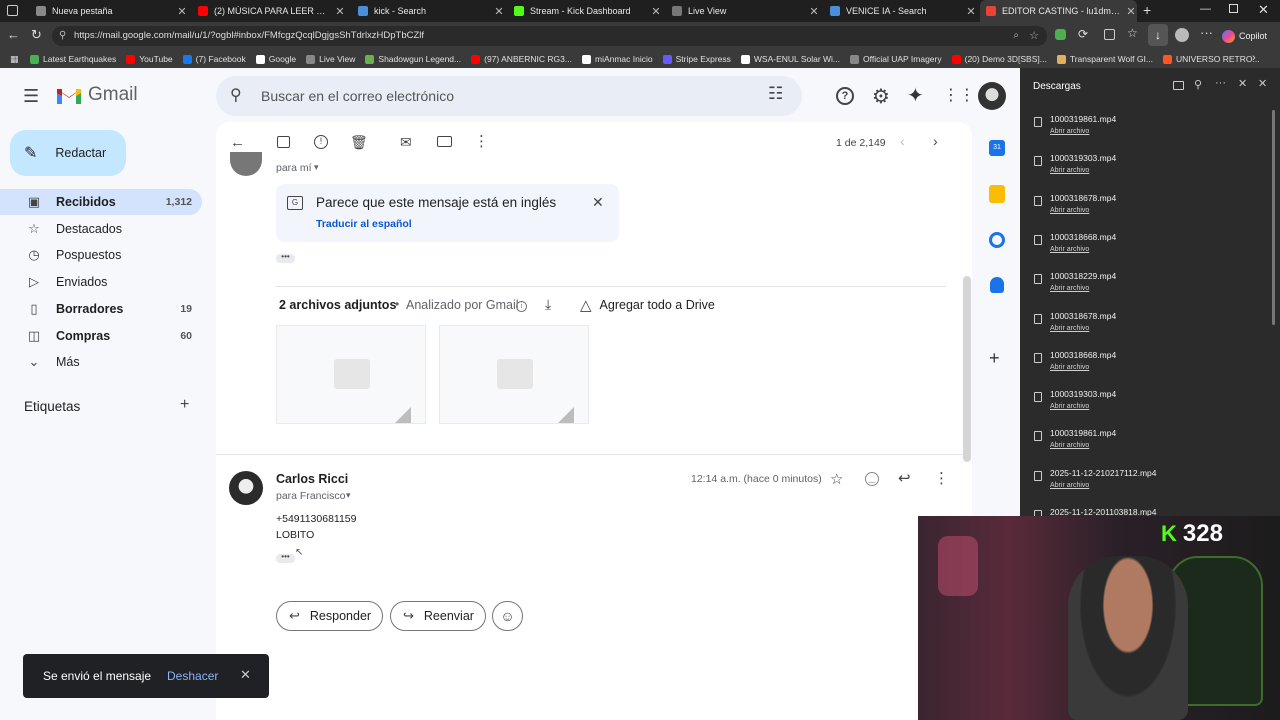  Describe the element at coordinates (1182, 35) in the screenshot. I see `profile-avatar` at that location.